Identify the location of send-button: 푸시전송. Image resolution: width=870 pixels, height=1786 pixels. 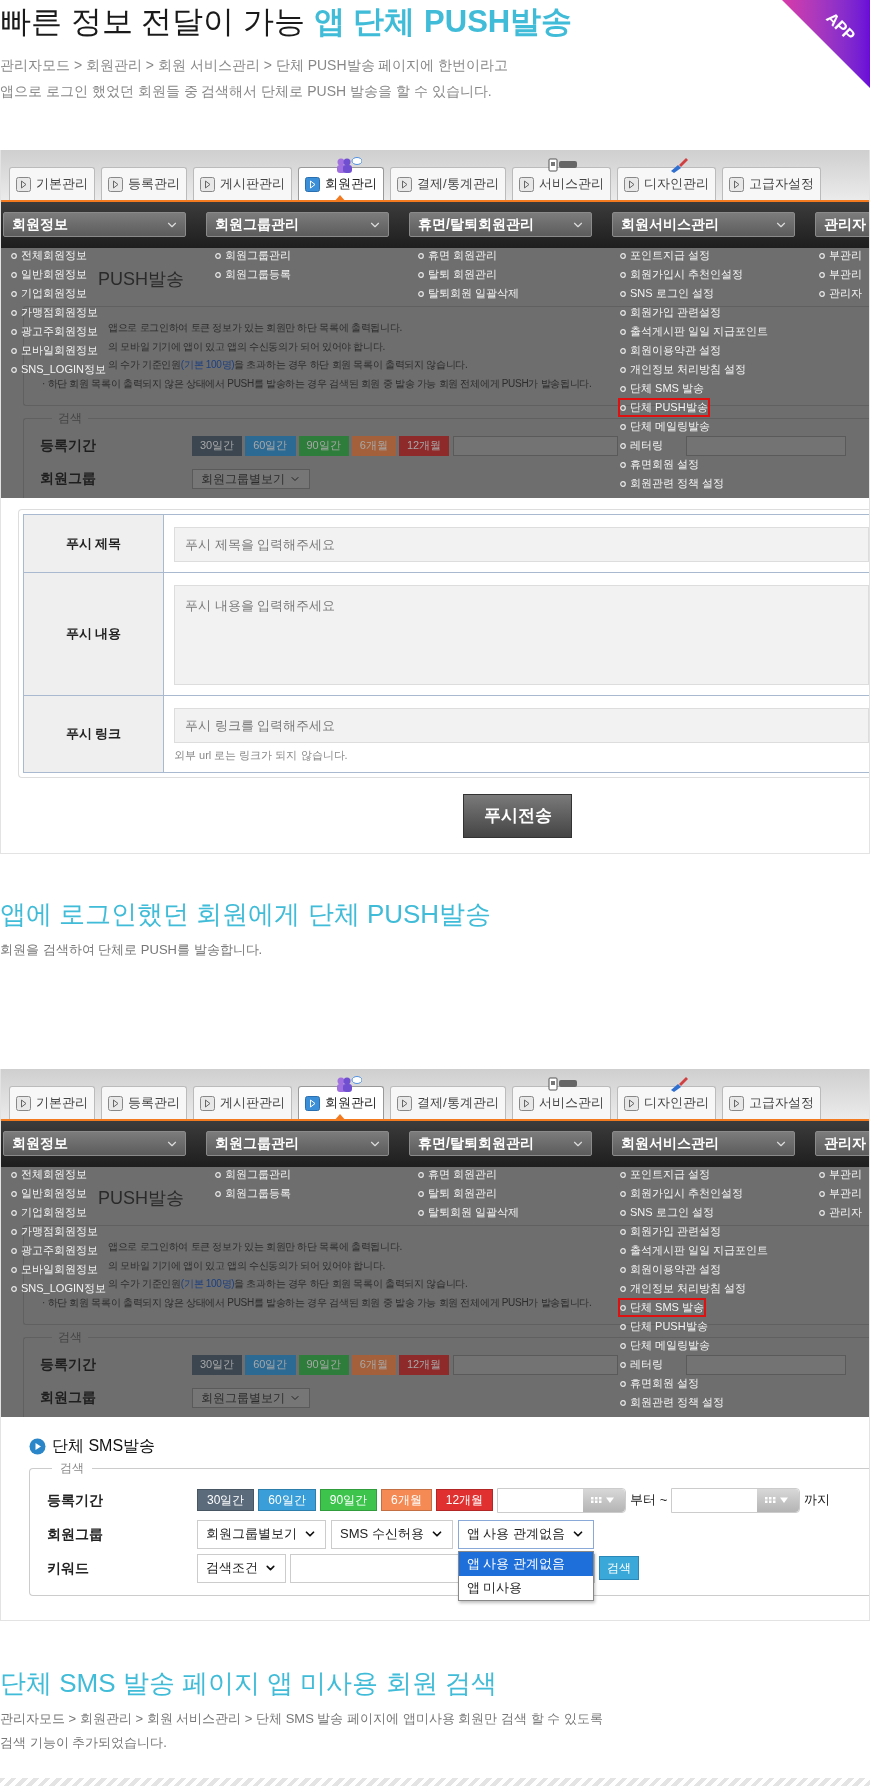
(517, 816).